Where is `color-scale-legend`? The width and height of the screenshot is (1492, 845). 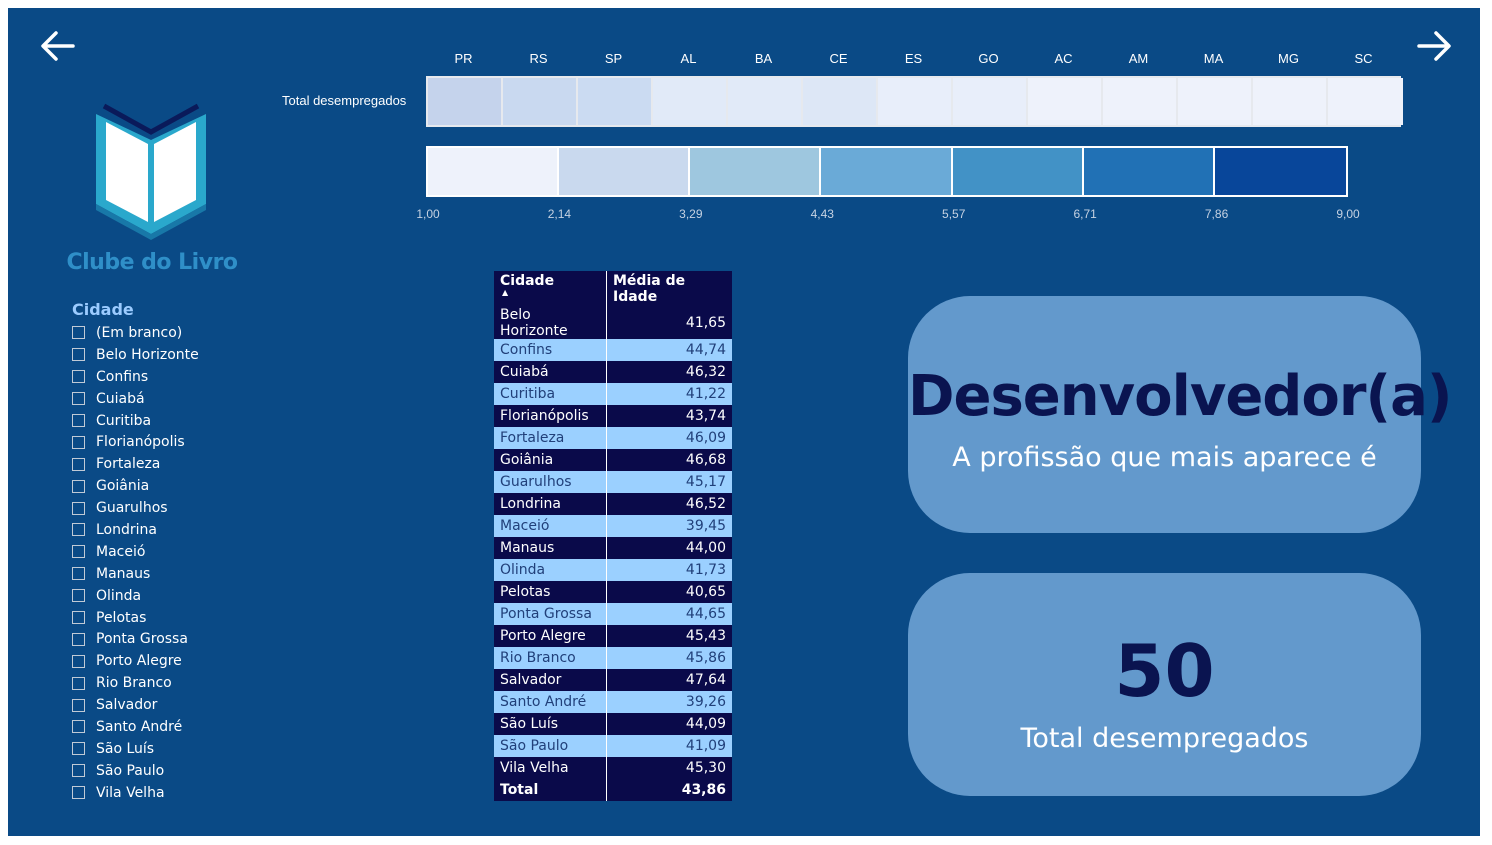 color-scale-legend is located at coordinates (887, 171).